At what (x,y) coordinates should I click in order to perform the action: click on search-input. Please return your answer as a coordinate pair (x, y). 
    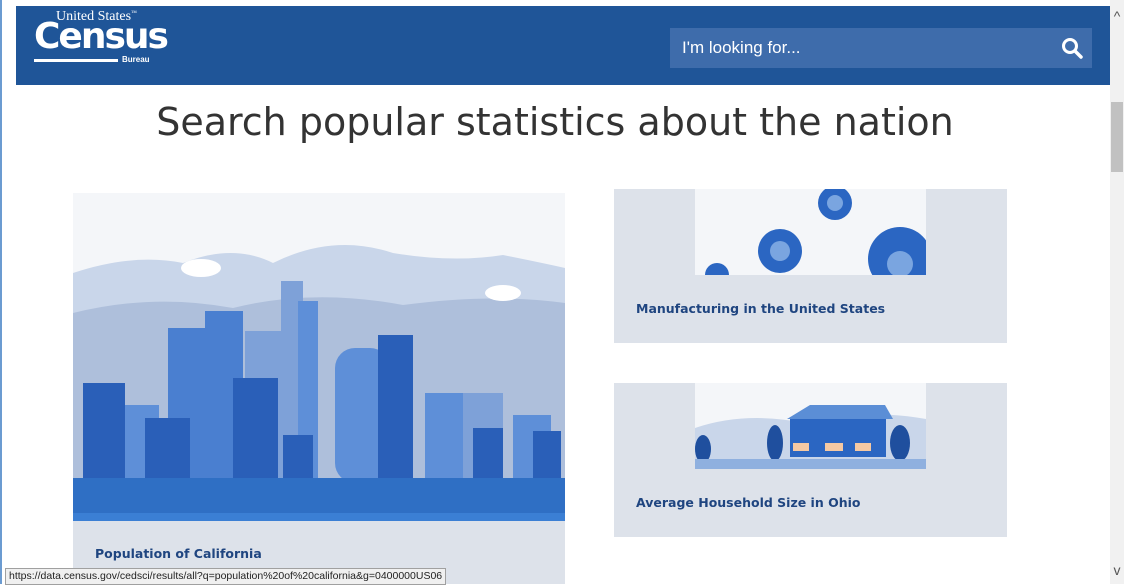
    Looking at the image, I should click on (855, 48).